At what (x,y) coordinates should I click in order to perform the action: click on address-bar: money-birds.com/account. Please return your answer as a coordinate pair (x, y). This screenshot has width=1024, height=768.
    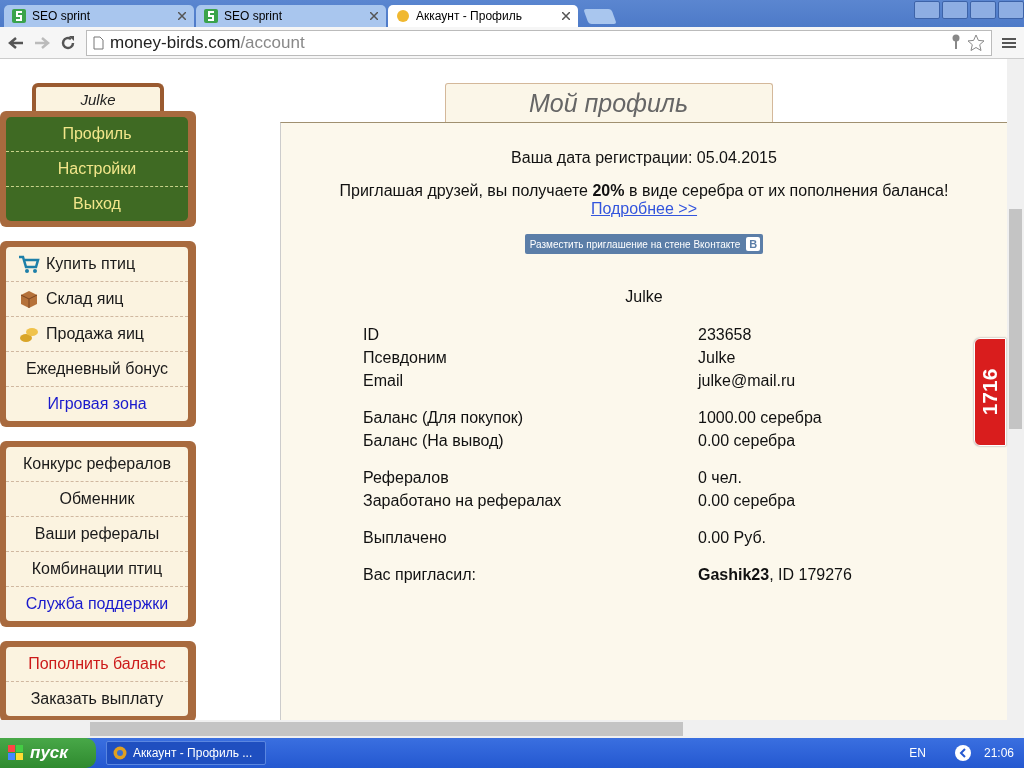
    Looking at the image, I should click on (539, 42).